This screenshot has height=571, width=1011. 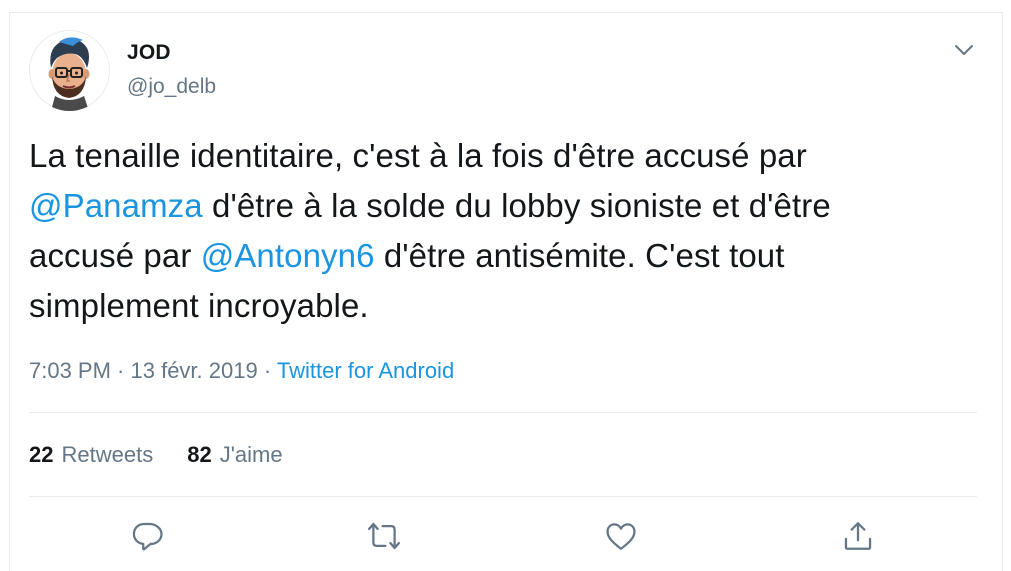 I want to click on retweets-count: 22, so click(x=41, y=454).